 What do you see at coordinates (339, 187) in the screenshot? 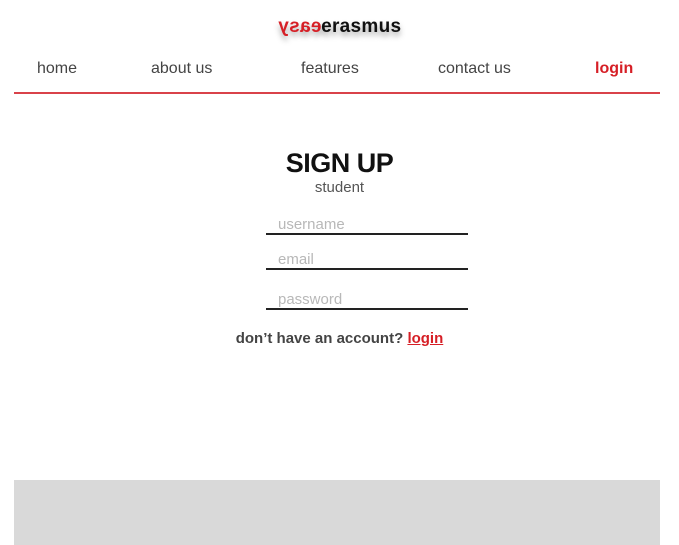
I see `page-subtitle: student` at bounding box center [339, 187].